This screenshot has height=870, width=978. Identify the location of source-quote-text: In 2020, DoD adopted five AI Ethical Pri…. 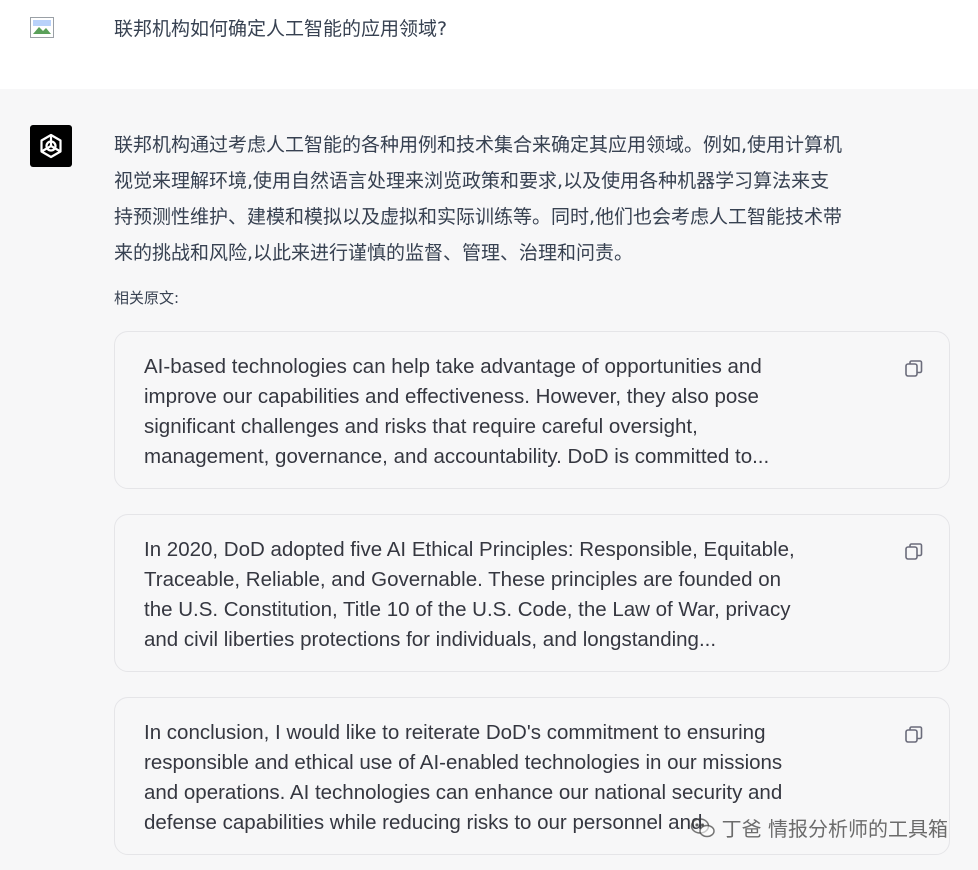
(514, 595).